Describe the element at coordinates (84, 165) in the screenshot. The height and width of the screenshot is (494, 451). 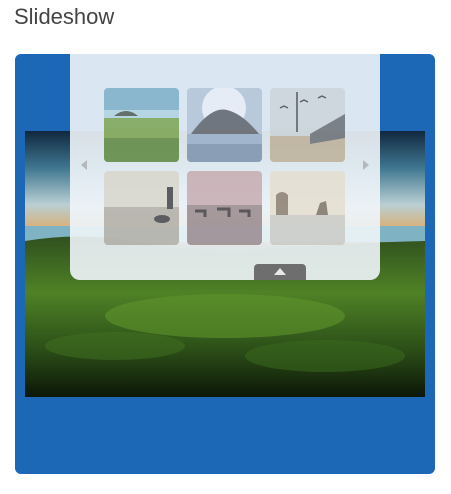
I see `chevron-left-icon` at that location.